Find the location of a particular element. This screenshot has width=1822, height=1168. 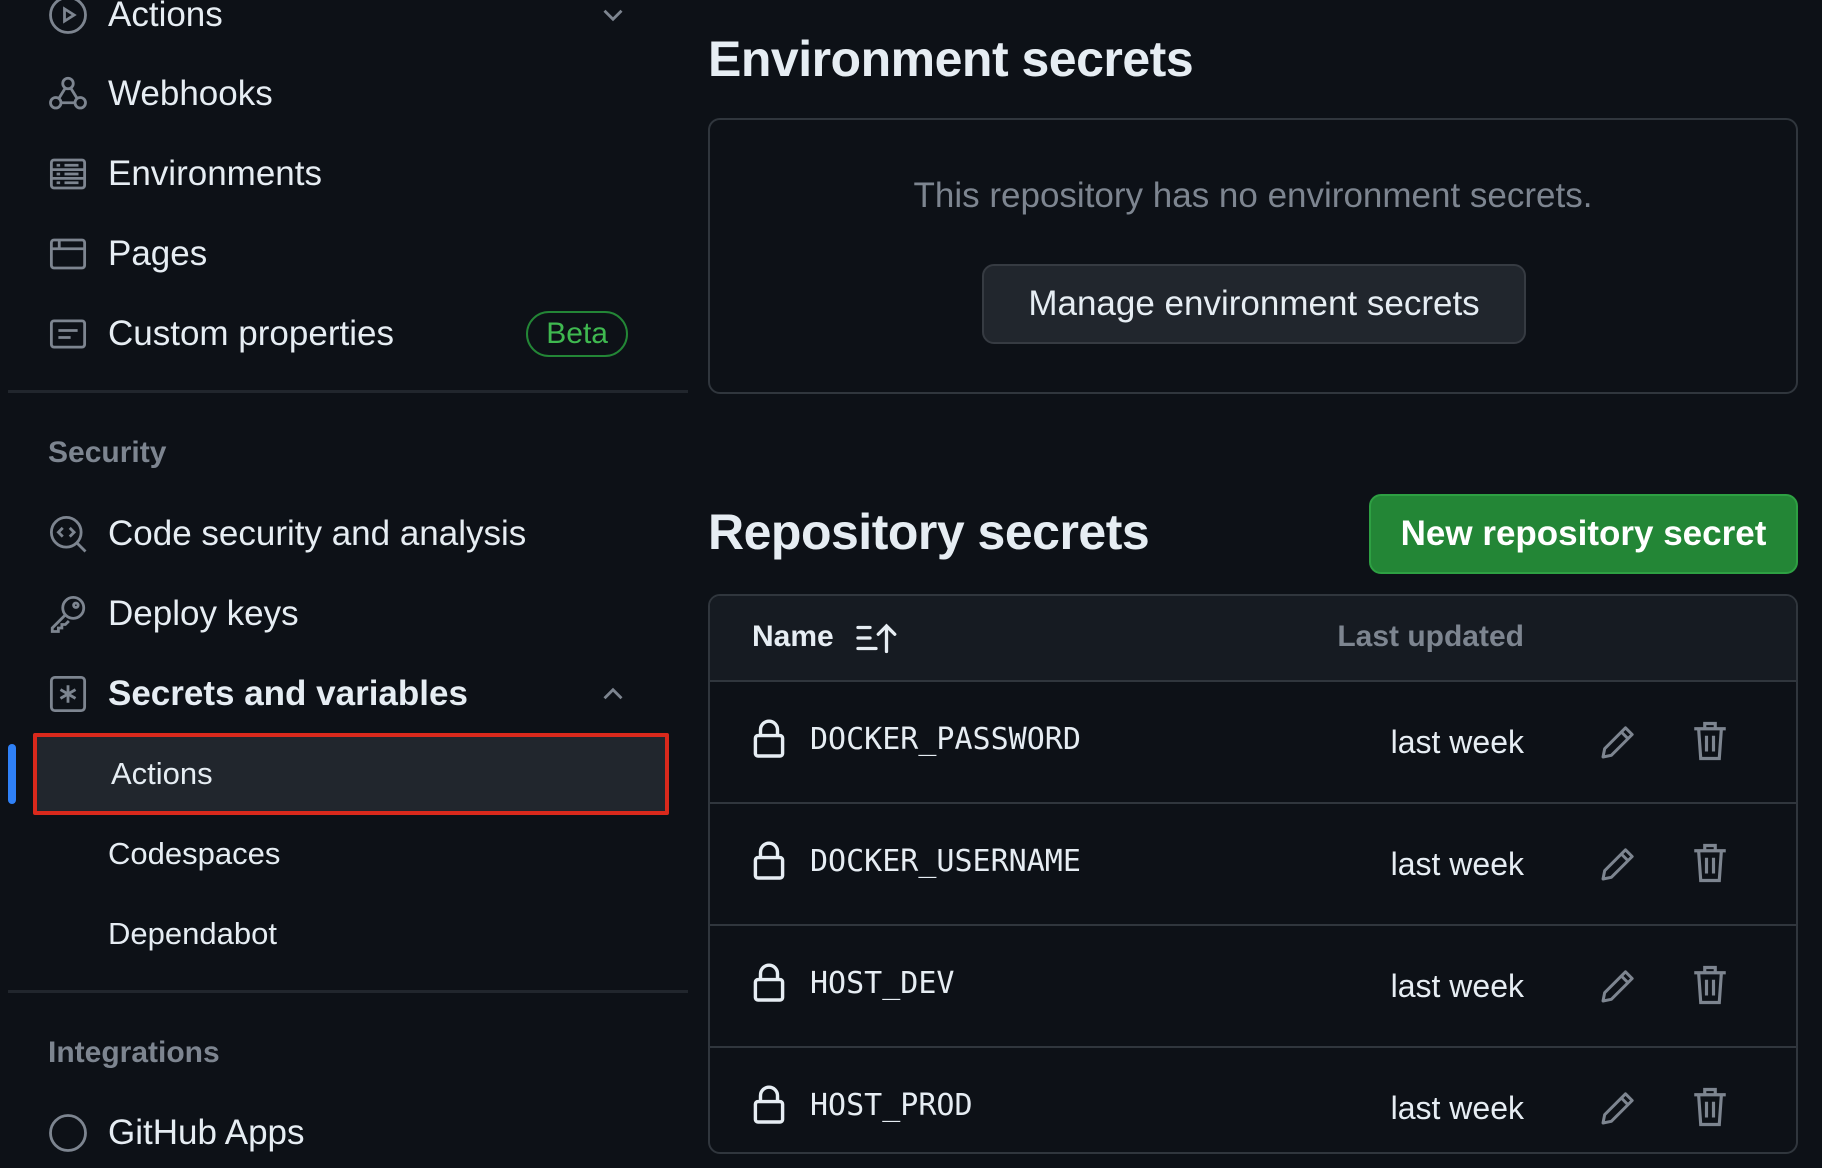

sidebar-item-label: Pages is located at coordinates (158, 253).